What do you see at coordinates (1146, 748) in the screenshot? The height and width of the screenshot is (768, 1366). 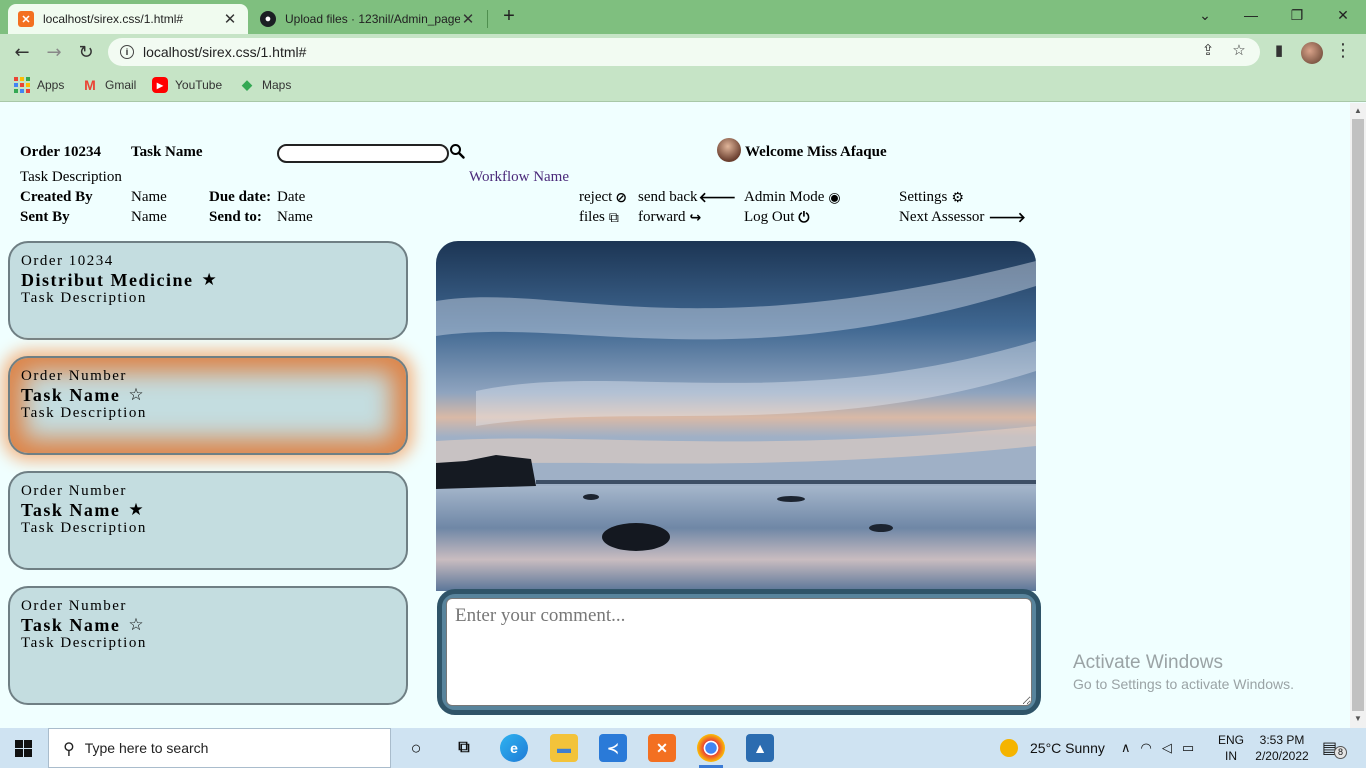 I see `wifi-icon: ◠` at bounding box center [1146, 748].